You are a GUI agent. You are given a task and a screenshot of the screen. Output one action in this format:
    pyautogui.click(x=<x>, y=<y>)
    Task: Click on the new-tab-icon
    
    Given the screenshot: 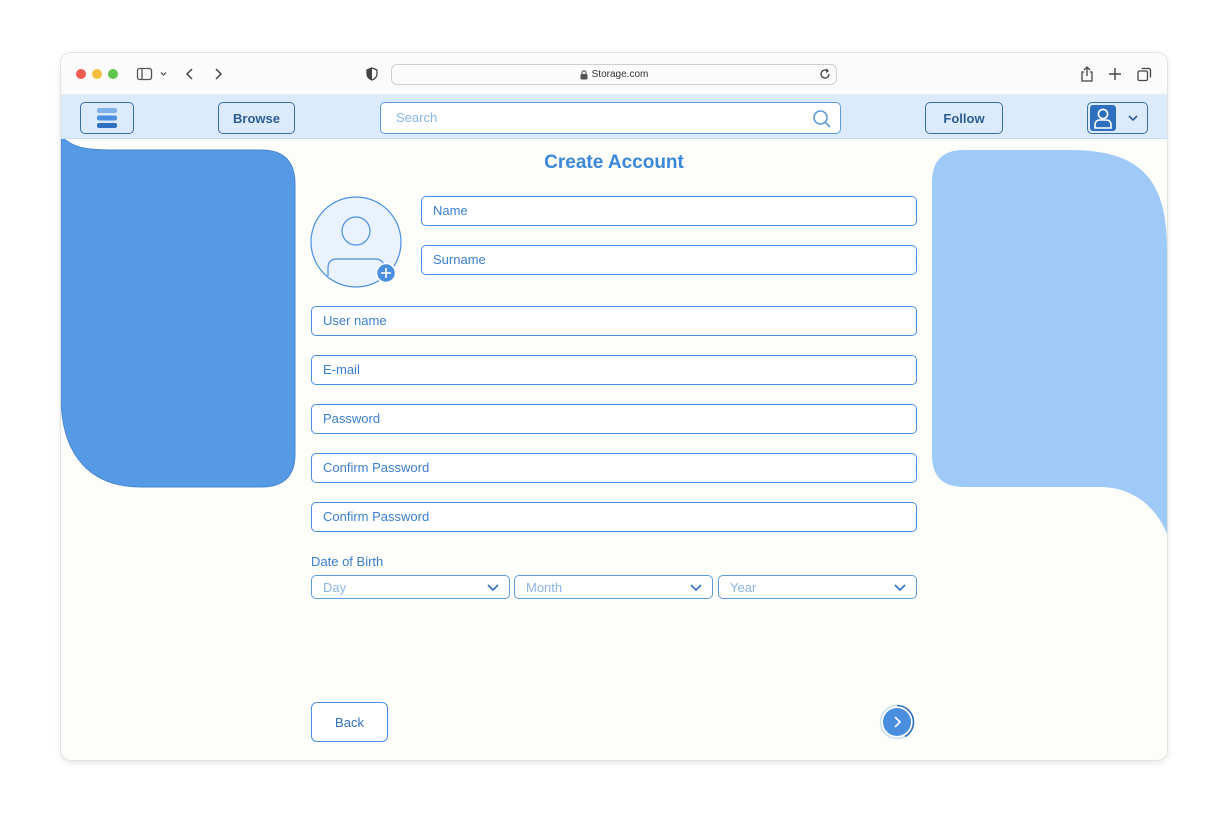 What is the action you would take?
    pyautogui.click(x=1115, y=74)
    